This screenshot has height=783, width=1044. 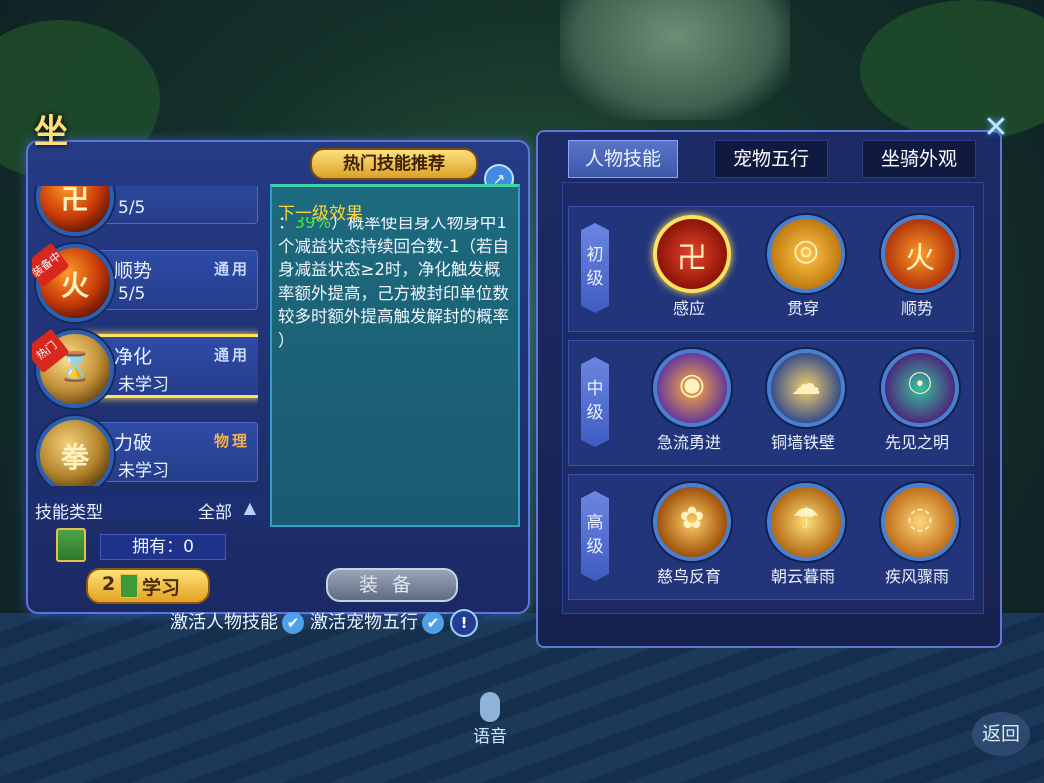 What do you see at coordinates (688, 308) in the screenshot?
I see `tier-skill-name: 感应` at bounding box center [688, 308].